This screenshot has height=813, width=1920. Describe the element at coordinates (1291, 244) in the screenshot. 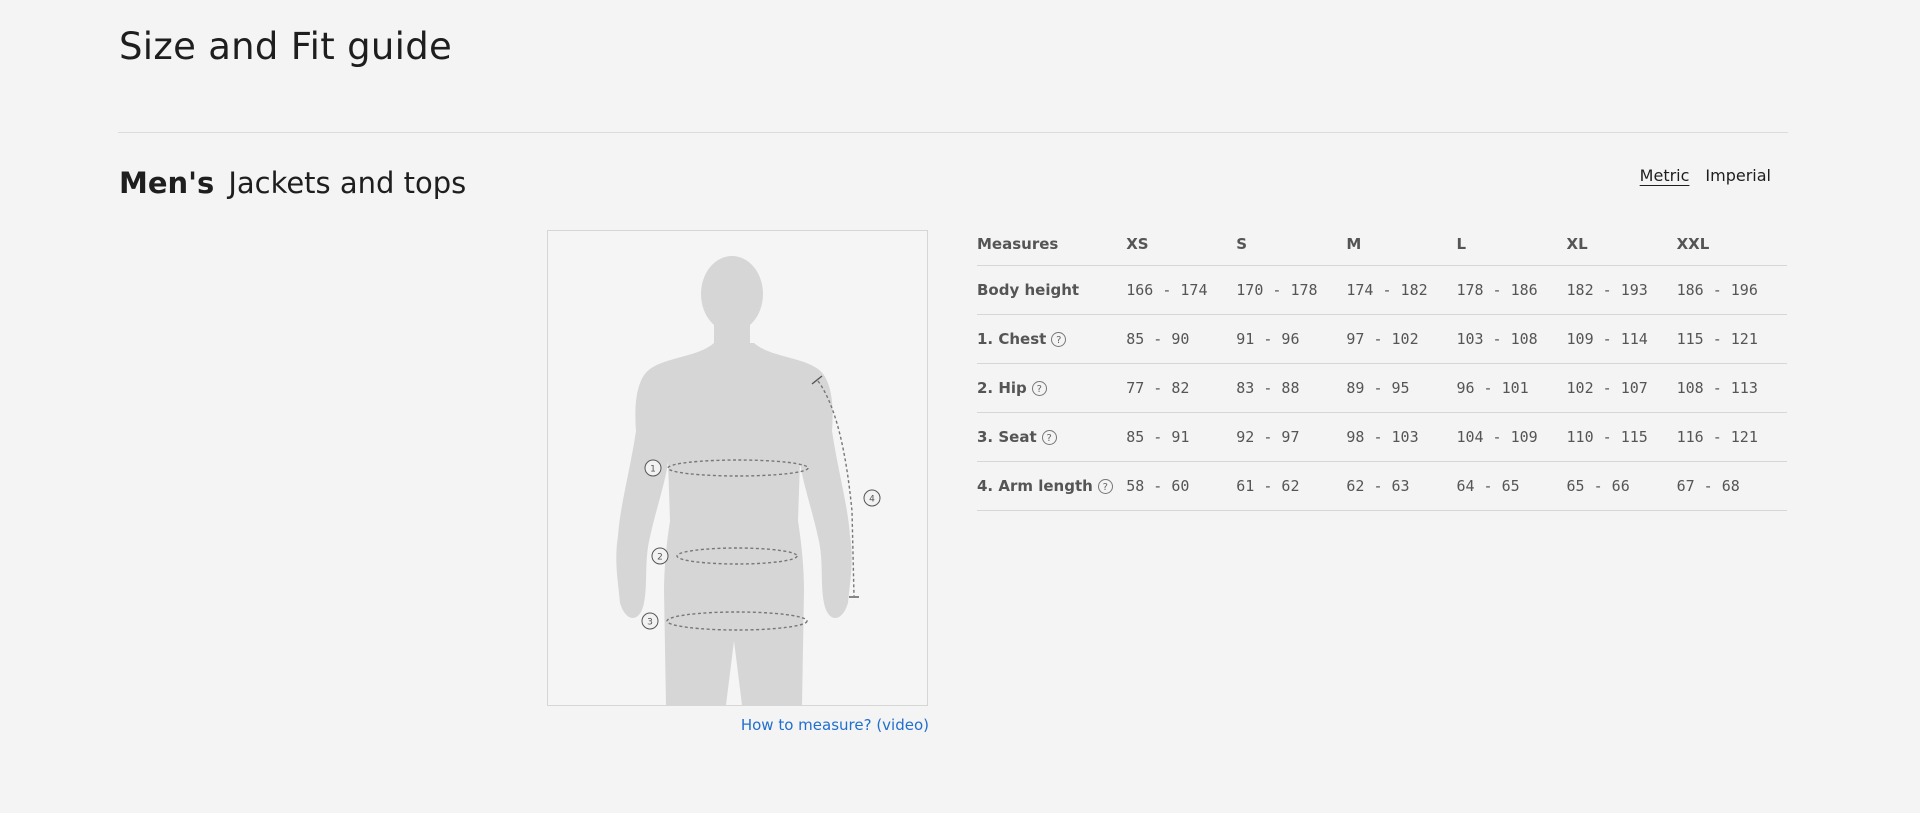

I see `col-header-s: S` at that location.